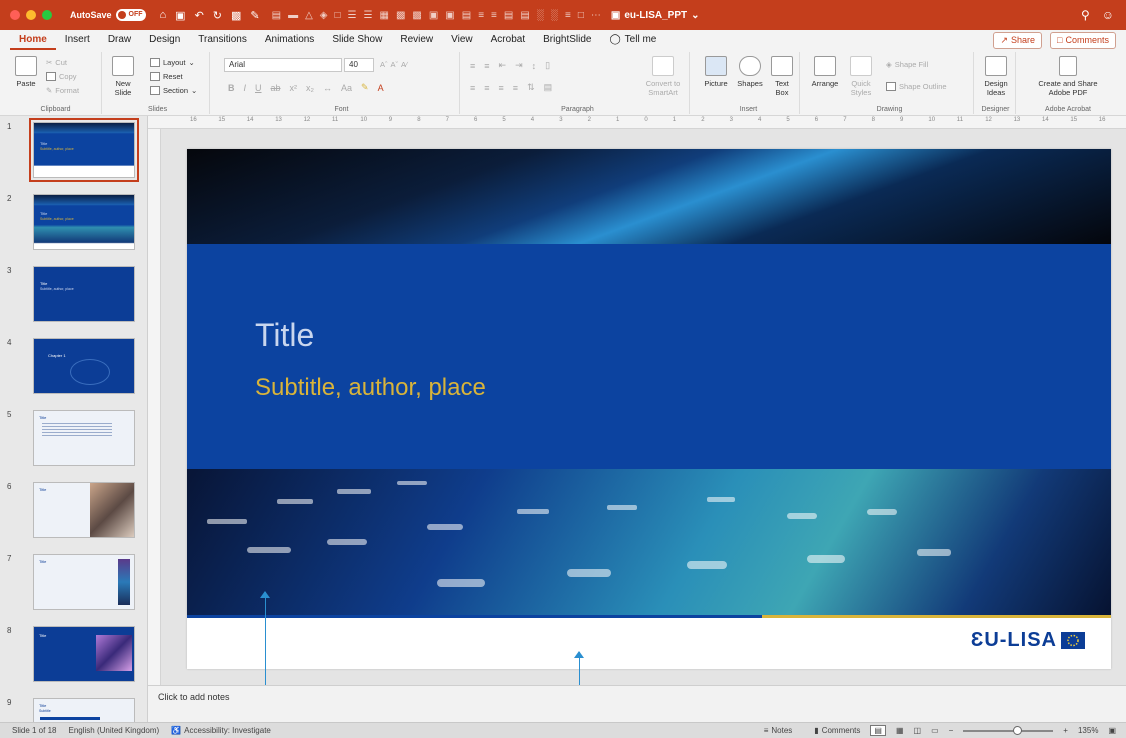  What do you see at coordinates (221, 730) in the screenshot?
I see `accessibility-indicator: ♿ Accessibility: Investigate` at bounding box center [221, 730].